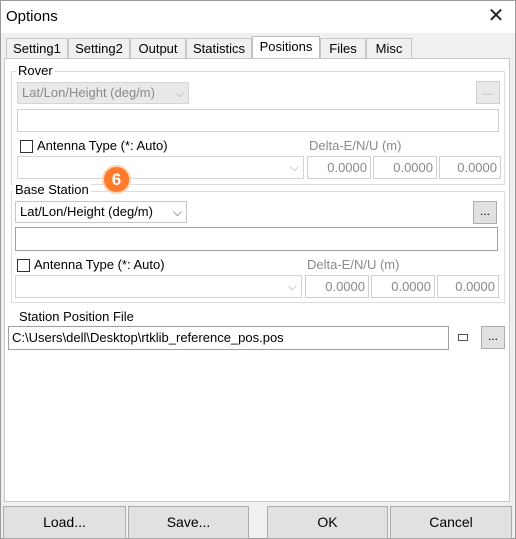 Image resolution: width=516 pixels, height=539 pixels. What do you see at coordinates (158, 286) in the screenshot?
I see `base-antenna-select: ⌵` at bounding box center [158, 286].